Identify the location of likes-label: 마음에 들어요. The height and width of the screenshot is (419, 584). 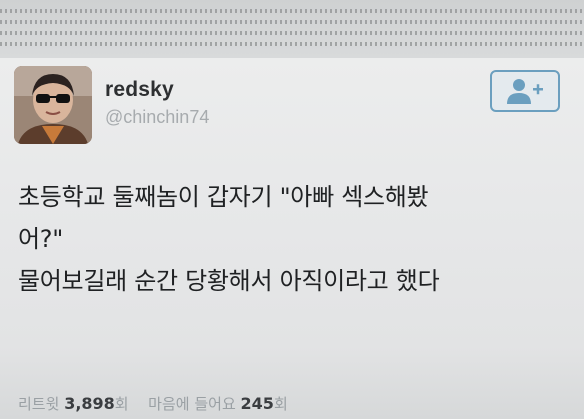
(192, 404).